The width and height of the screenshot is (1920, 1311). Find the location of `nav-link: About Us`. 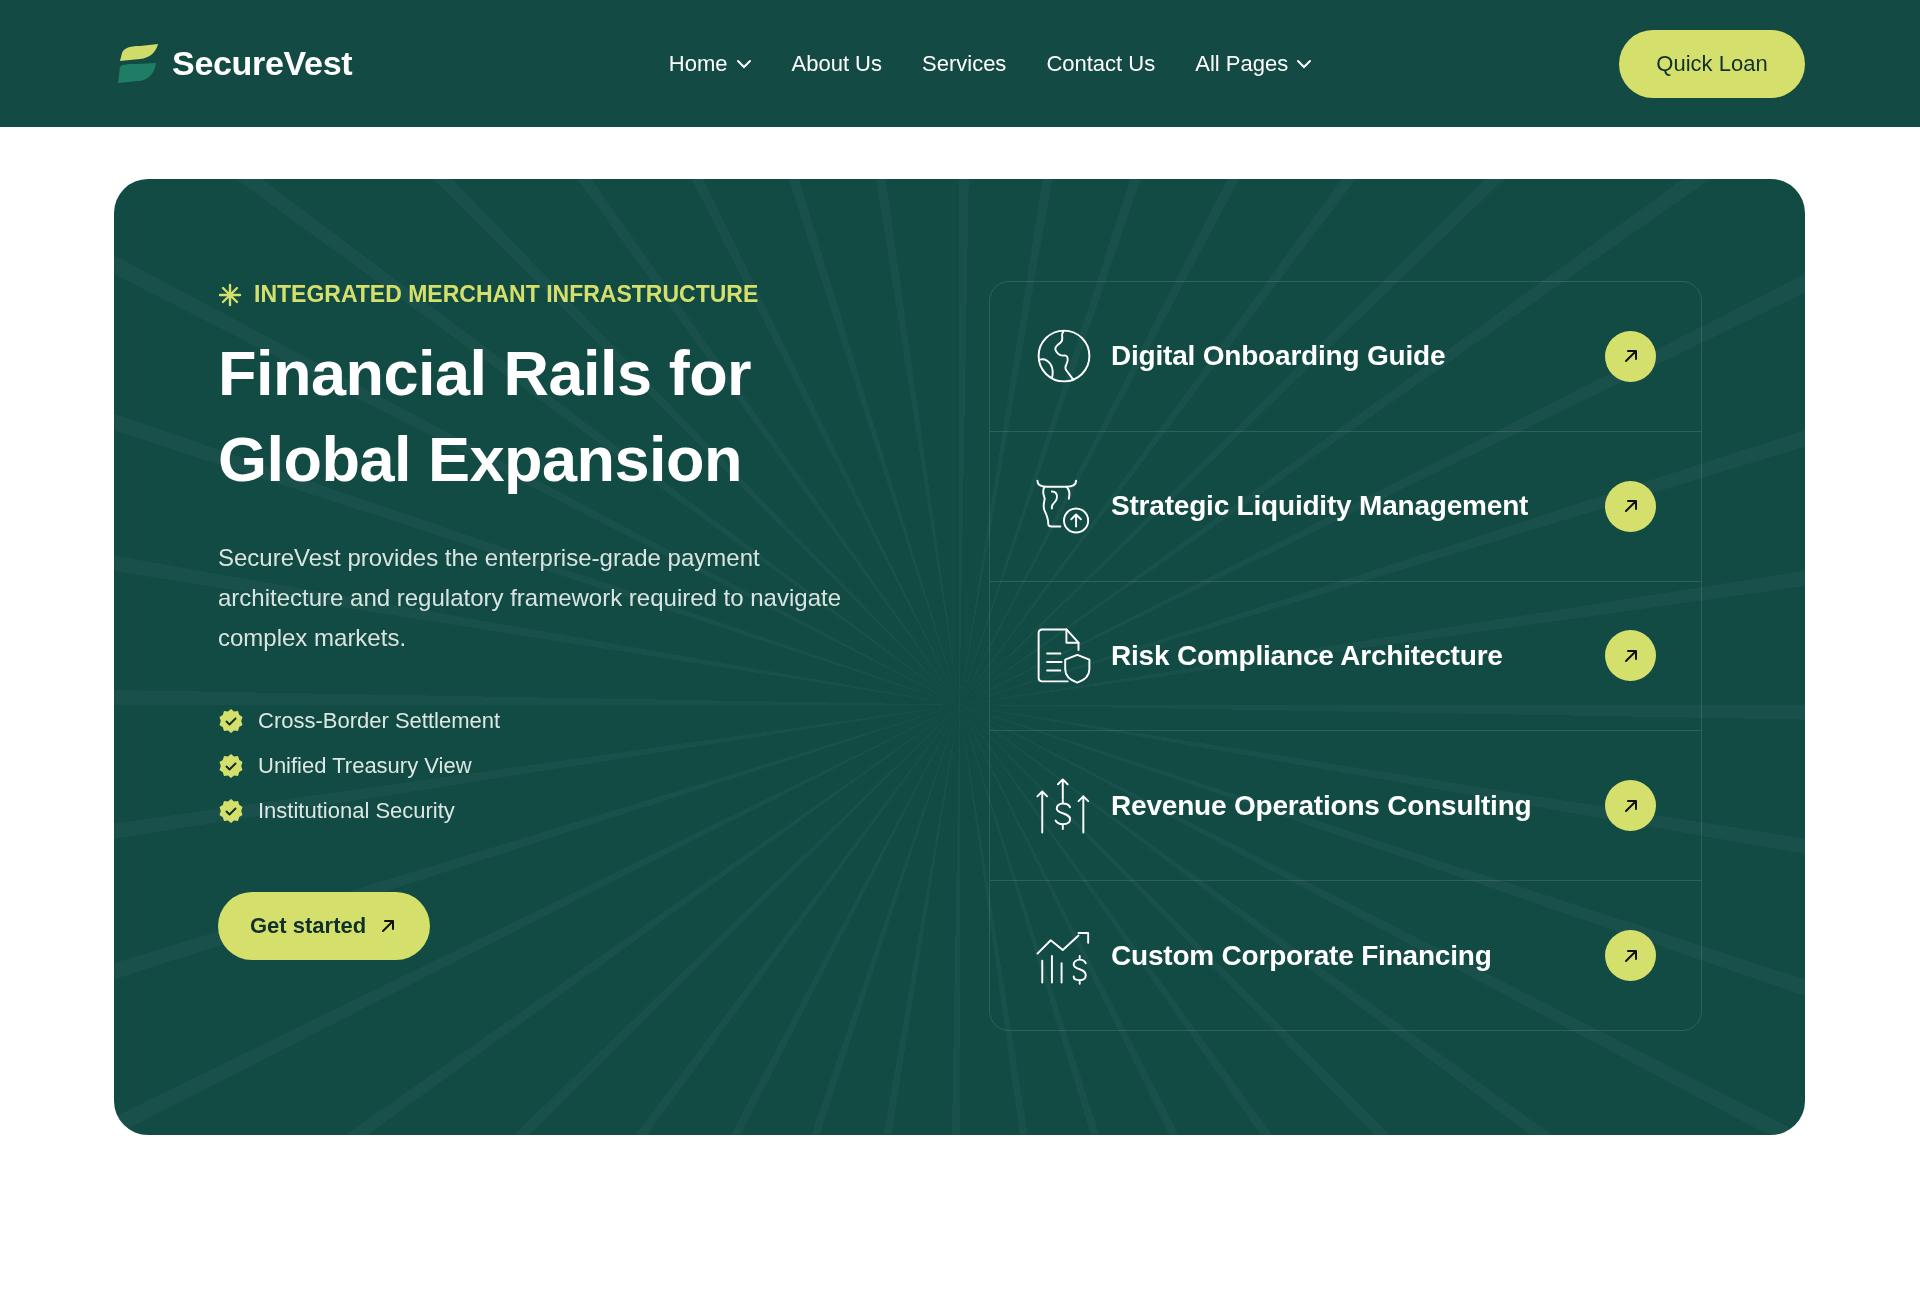

nav-link: About Us is located at coordinates (836, 63).